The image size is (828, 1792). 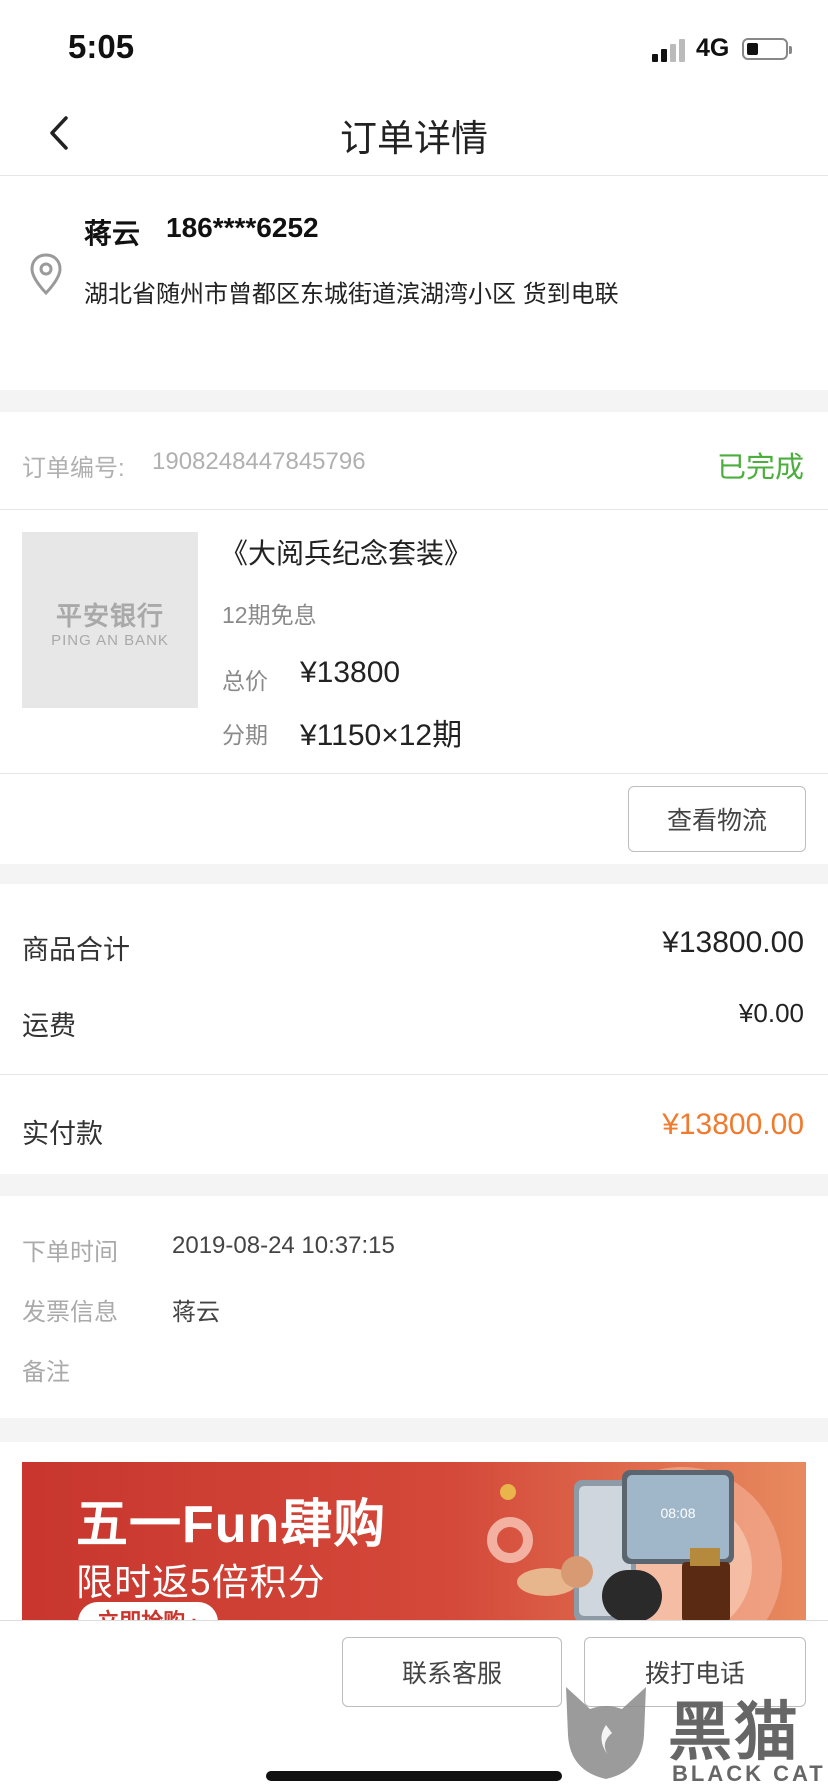 What do you see at coordinates (749, 1773) in the screenshot?
I see `watermark-en: BLACK CAT` at bounding box center [749, 1773].